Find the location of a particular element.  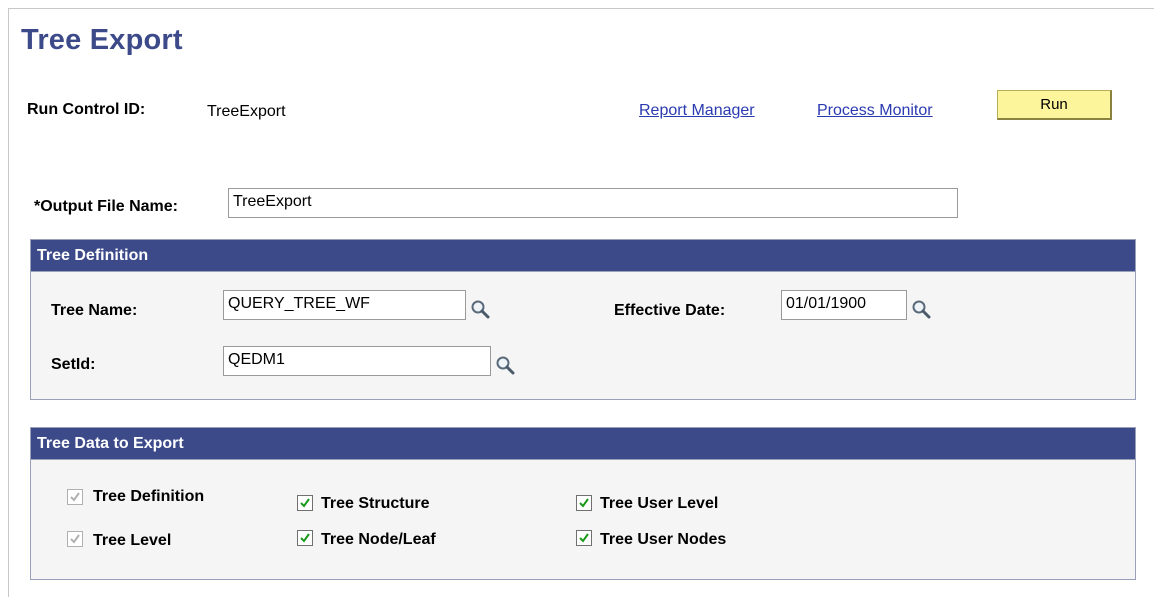

effective-date-input: 01/01/1900 is located at coordinates (844, 305).